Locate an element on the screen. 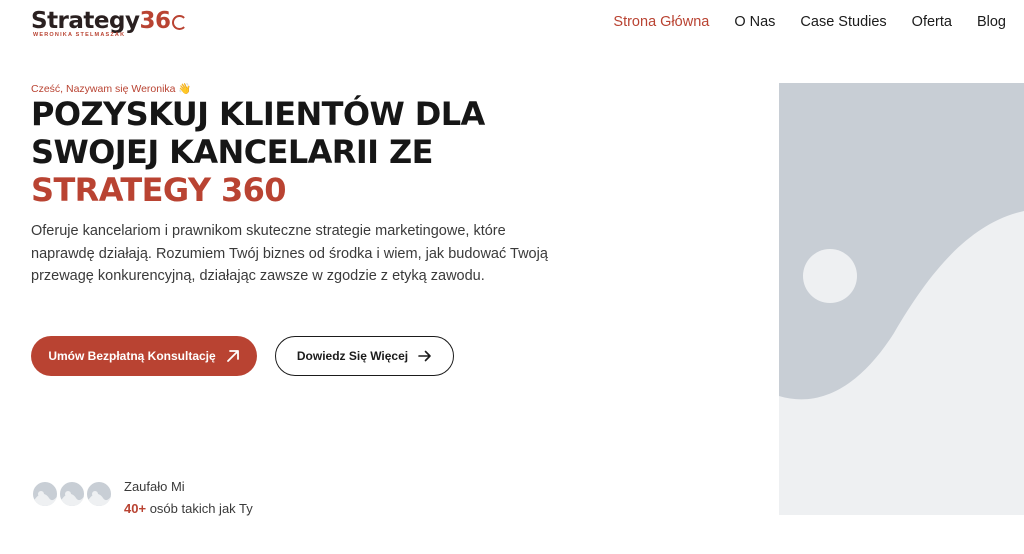 This screenshot has height=554, width=1024. logo: Strategy 36 WERONIKA STELMASZAK is located at coordinates (109, 23).